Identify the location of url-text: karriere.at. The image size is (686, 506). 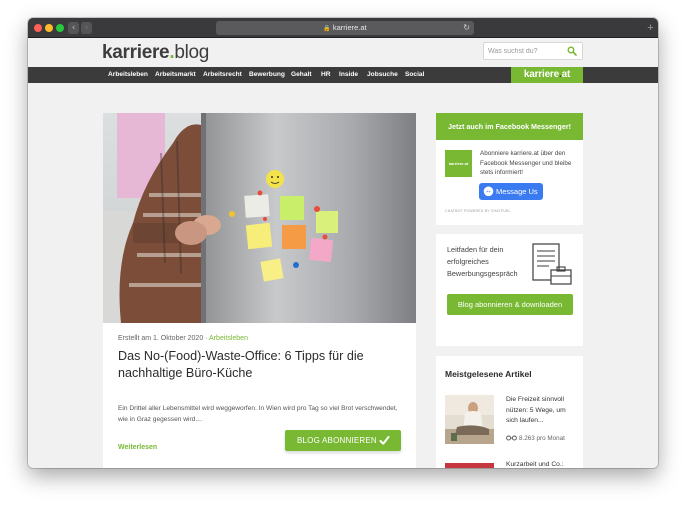
(349, 27).